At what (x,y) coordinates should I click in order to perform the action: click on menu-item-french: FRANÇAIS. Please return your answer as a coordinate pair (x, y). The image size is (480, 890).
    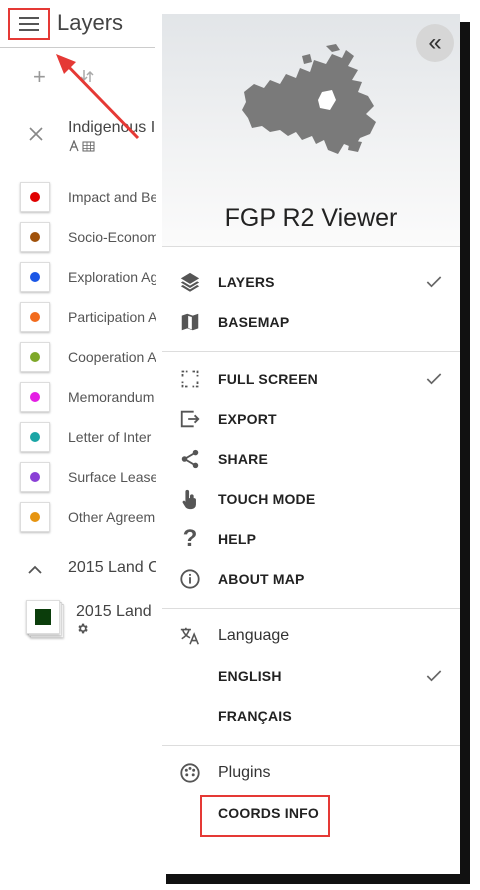
    Looking at the image, I should click on (311, 716).